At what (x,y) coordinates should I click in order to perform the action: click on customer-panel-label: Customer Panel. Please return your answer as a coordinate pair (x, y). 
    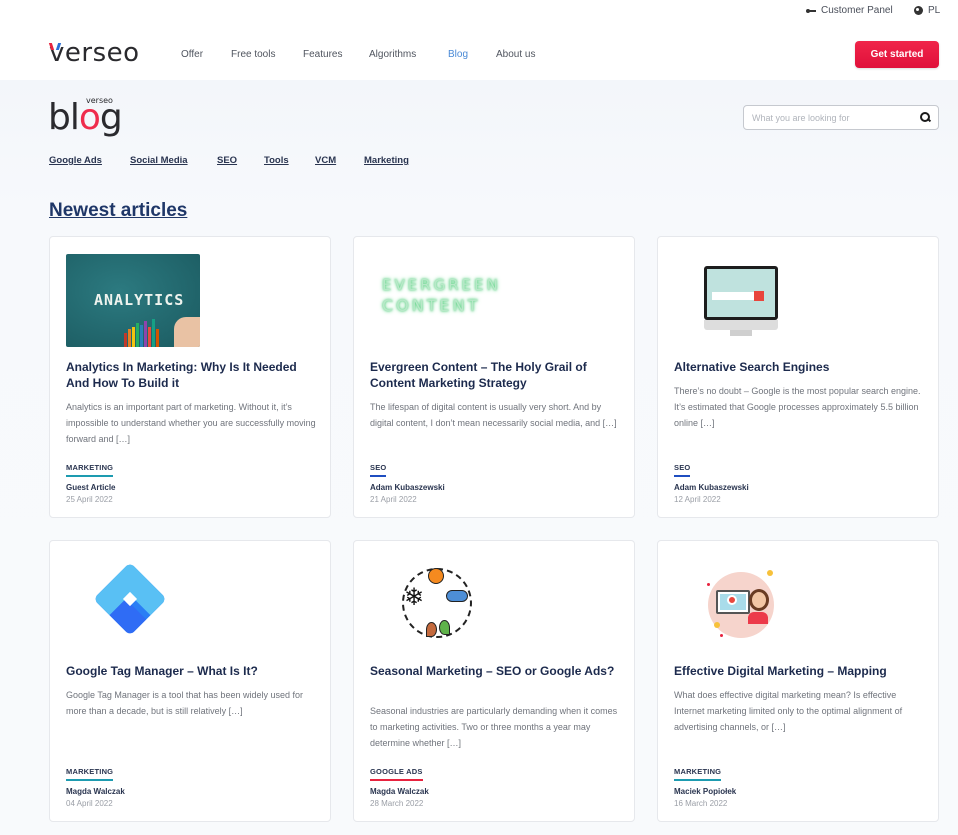
    Looking at the image, I should click on (857, 10).